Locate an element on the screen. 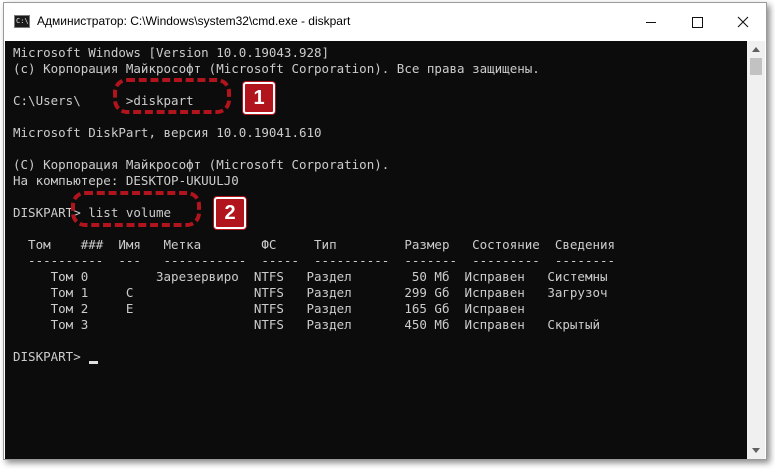 This screenshot has height=469, width=775. scroll-up-arrow-icon is located at coordinates (756, 49).